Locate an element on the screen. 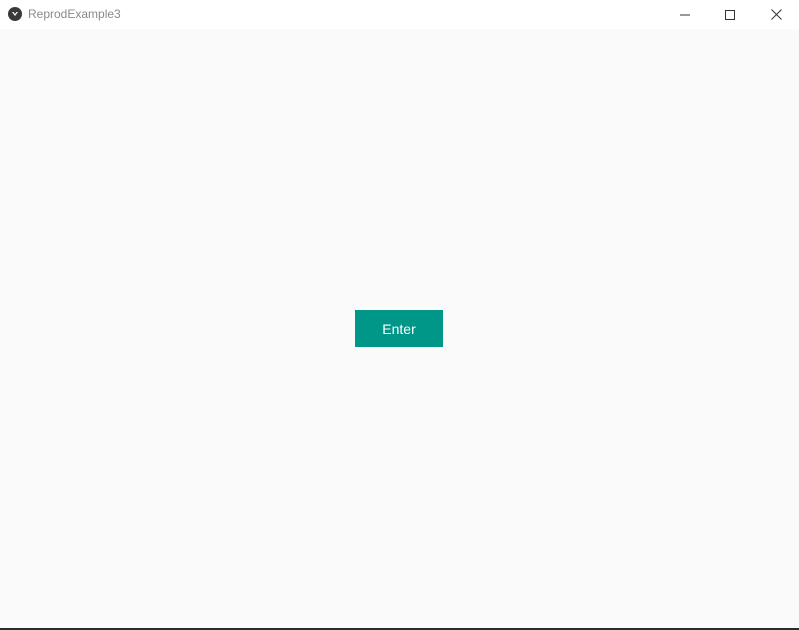 This screenshot has width=799, height=630. close-button is located at coordinates (776, 14).